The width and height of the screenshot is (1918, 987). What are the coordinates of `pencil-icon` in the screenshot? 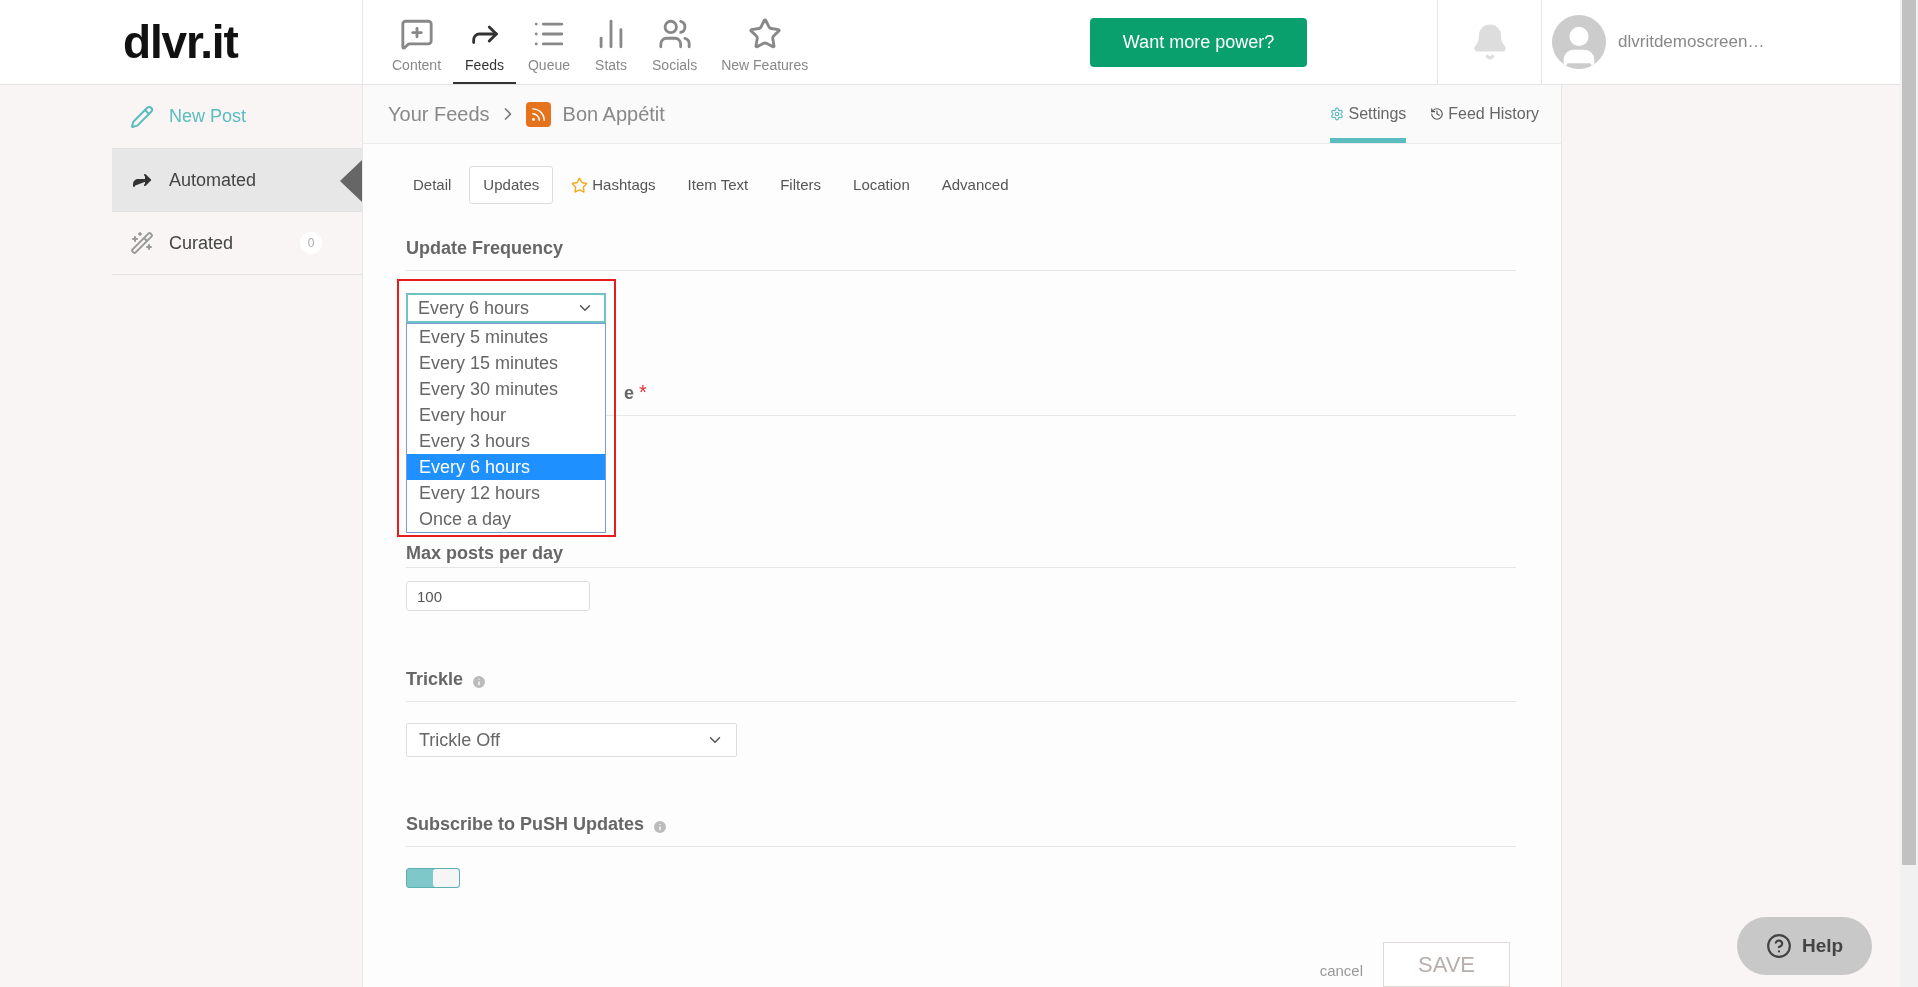 It's located at (142, 116).